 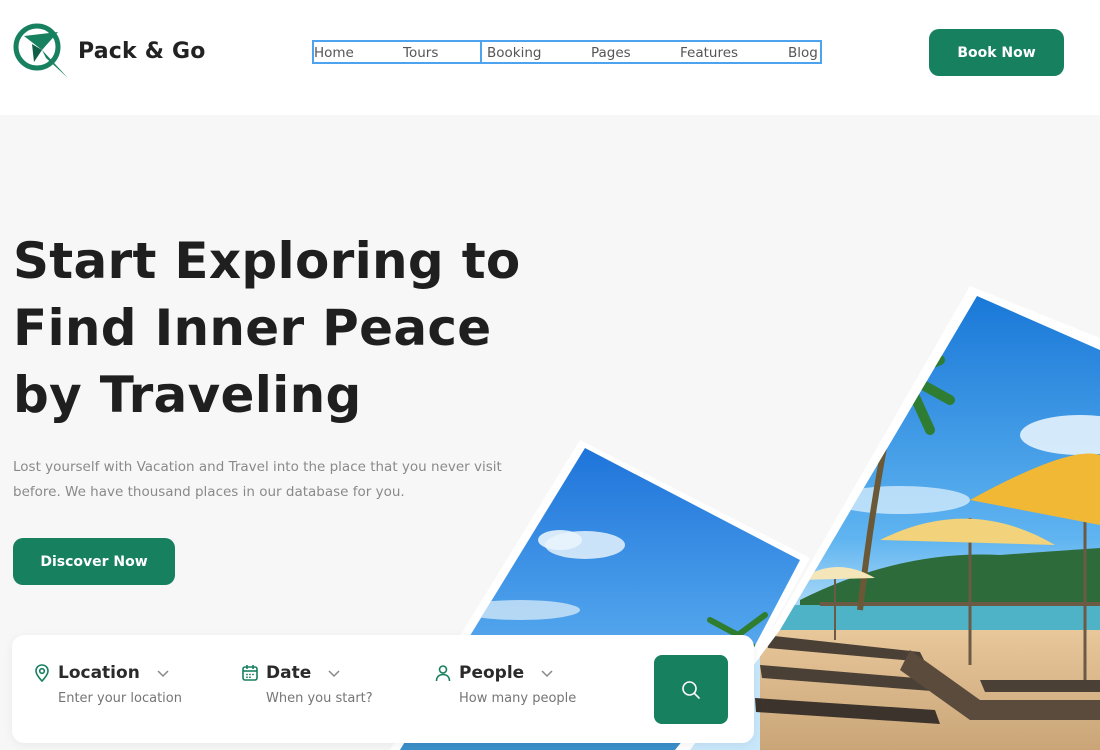 I want to click on search-bar: Location Date, so click(x=383, y=689).